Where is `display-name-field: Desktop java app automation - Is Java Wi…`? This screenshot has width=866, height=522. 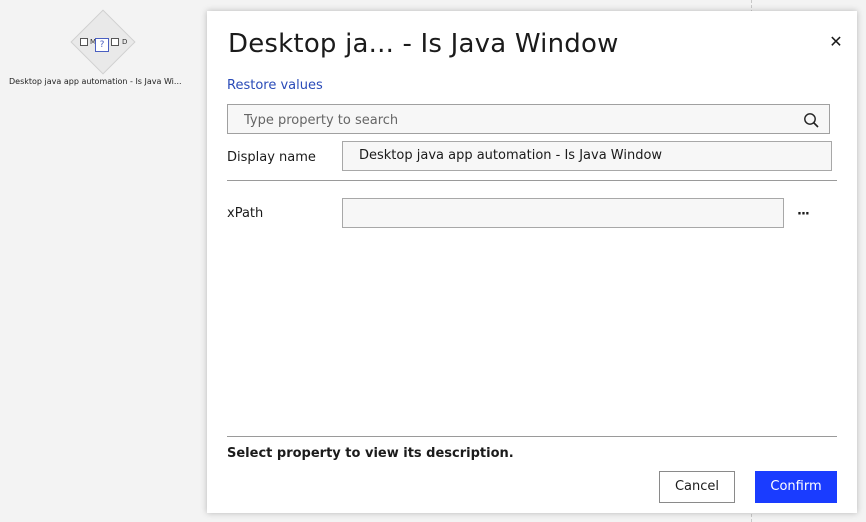
display-name-field: Desktop java app automation - Is Java Wi… is located at coordinates (587, 156).